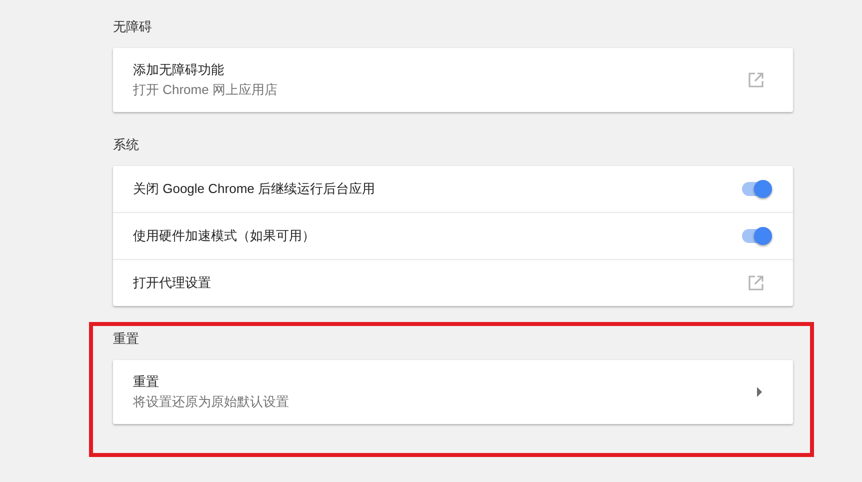 This screenshot has width=862, height=482. What do you see at coordinates (126, 145) in the screenshot?
I see `section-heading: 系统` at bounding box center [126, 145].